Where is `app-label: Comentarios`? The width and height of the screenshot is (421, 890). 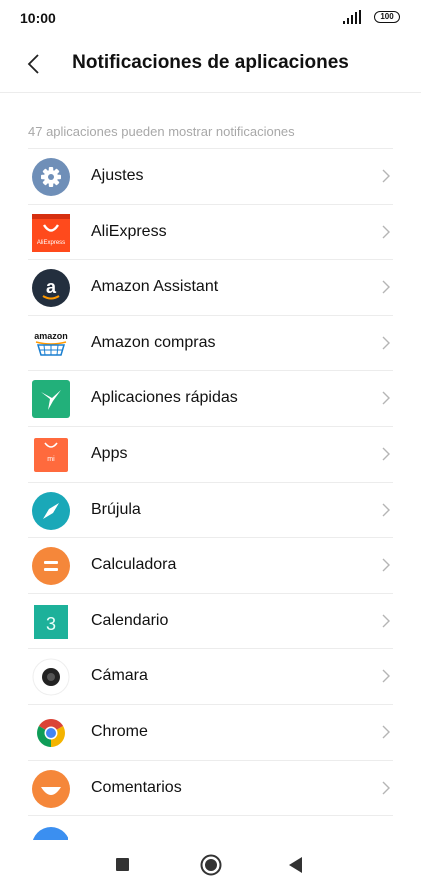 app-label: Comentarios is located at coordinates (136, 787).